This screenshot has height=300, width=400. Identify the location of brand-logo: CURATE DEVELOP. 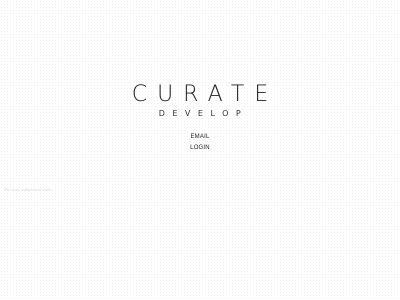
(200, 100).